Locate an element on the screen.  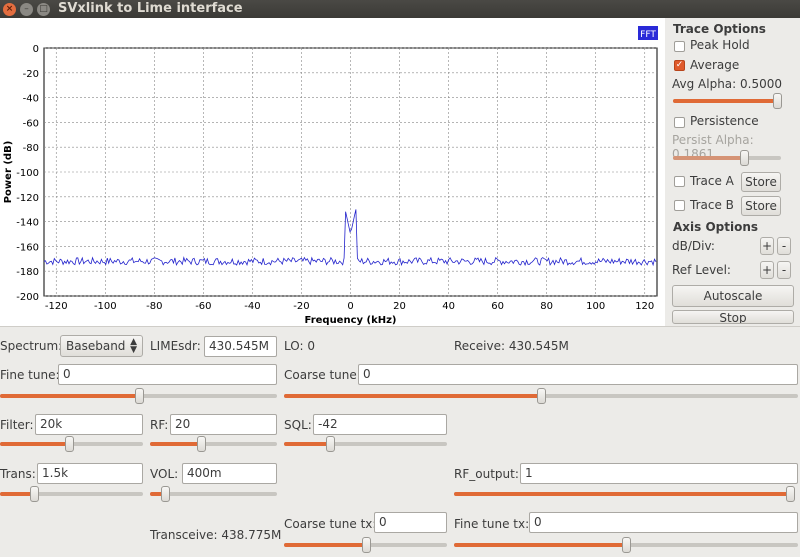
vol-slider is located at coordinates (213, 494).